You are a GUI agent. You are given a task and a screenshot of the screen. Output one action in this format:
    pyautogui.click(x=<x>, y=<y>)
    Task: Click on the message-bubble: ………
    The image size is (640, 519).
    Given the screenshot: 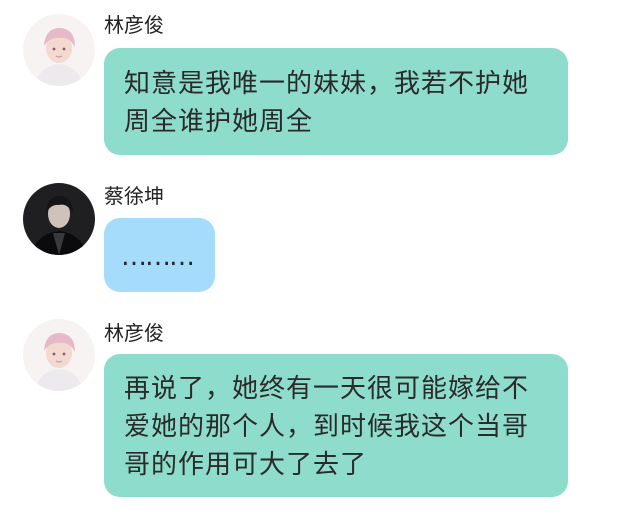 What is the action you would take?
    pyautogui.click(x=159, y=255)
    